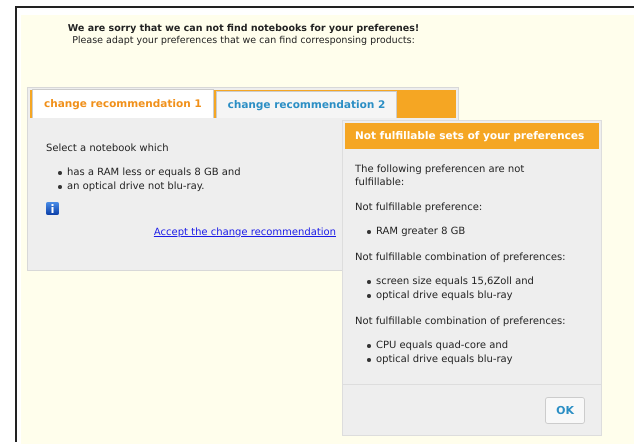  I want to click on dialog-intro: The following preferencen are not fulfillable:, so click(440, 176).